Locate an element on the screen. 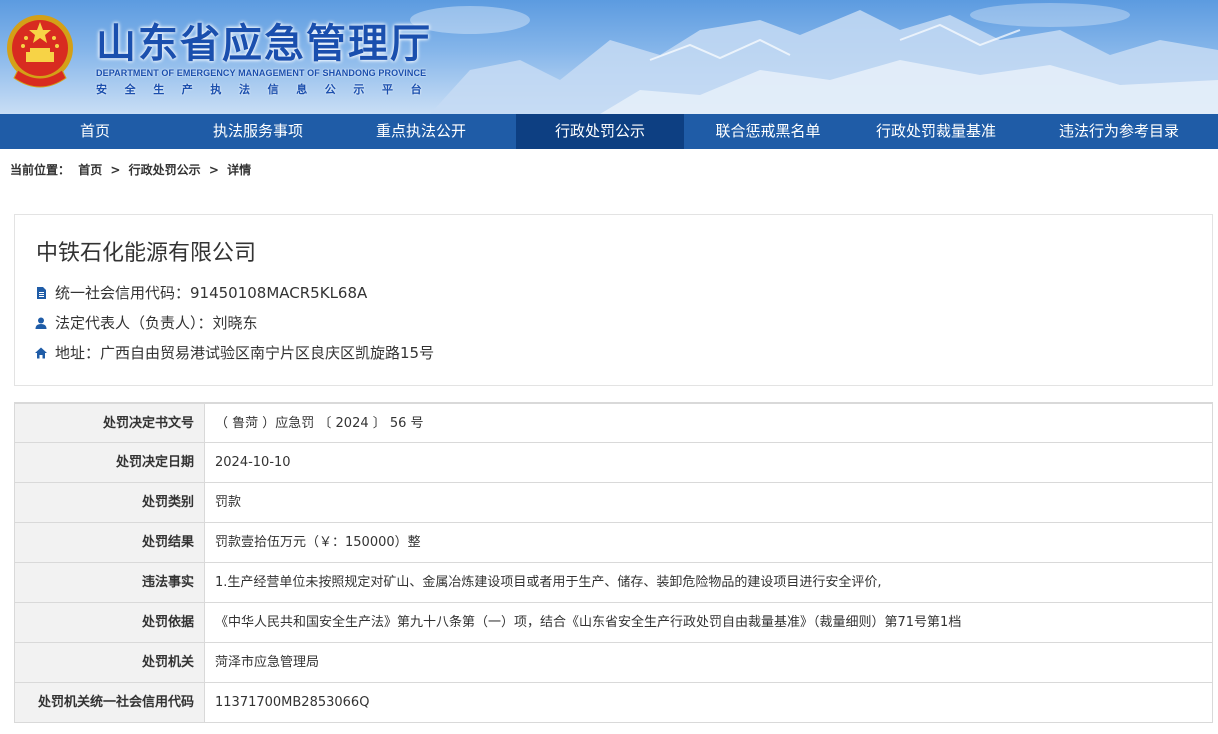  row-label: 处罚决定书文号 is located at coordinates (110, 423).